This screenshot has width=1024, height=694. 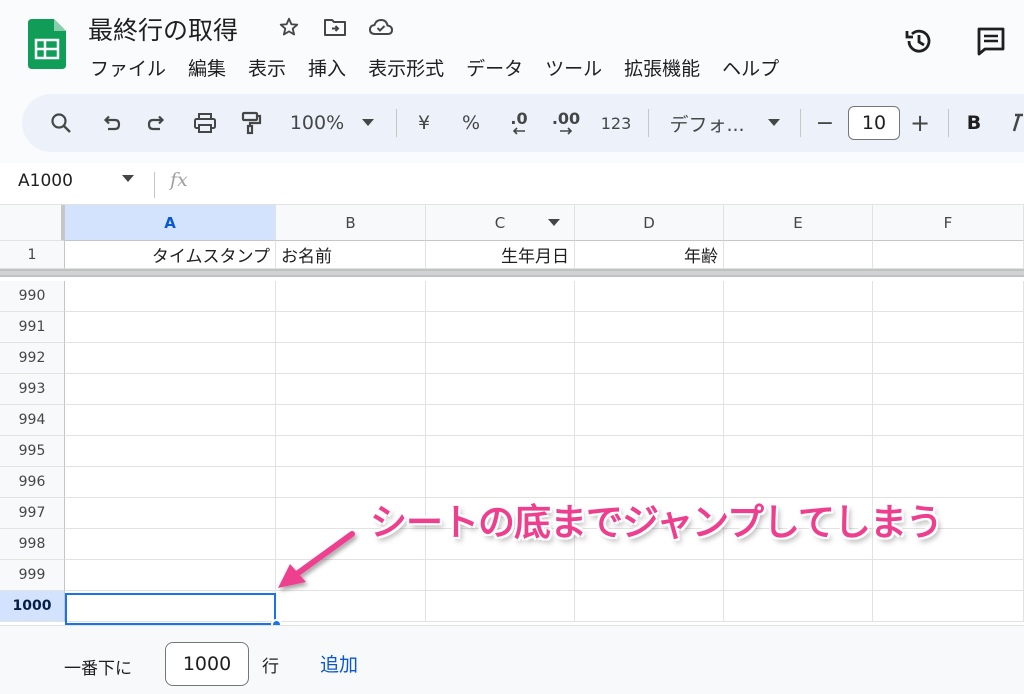 I want to click on percent-format-button: %, so click(x=471, y=123).